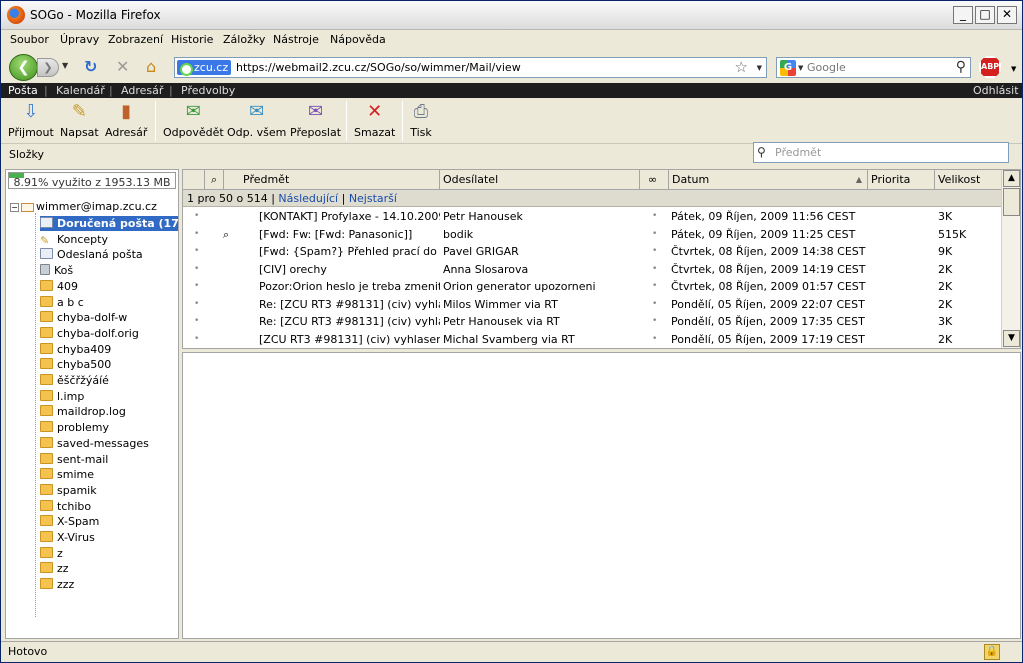 The image size is (1023, 663). What do you see at coordinates (74, 239) in the screenshot?
I see `folder-item: ✎ Koncepty` at bounding box center [74, 239].